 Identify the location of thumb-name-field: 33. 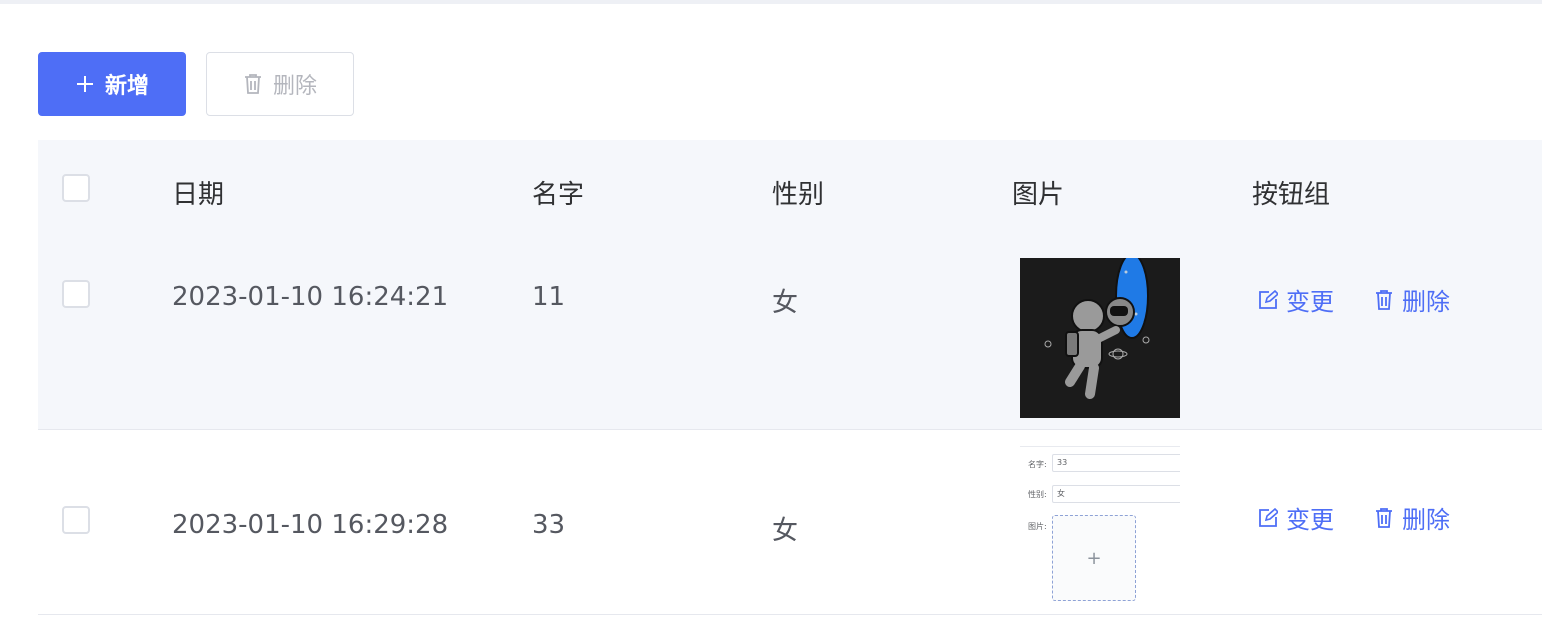
(1116, 463).